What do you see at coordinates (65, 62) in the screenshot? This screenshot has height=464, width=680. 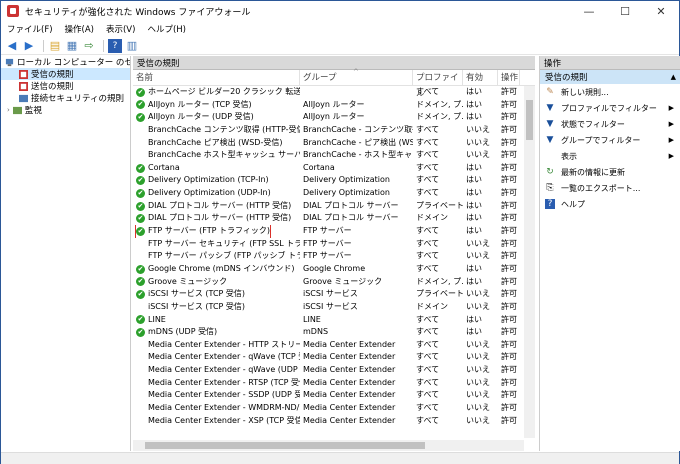 I see `tree-root: ローカル コンピューター のセキュリティ` at bounding box center [65, 62].